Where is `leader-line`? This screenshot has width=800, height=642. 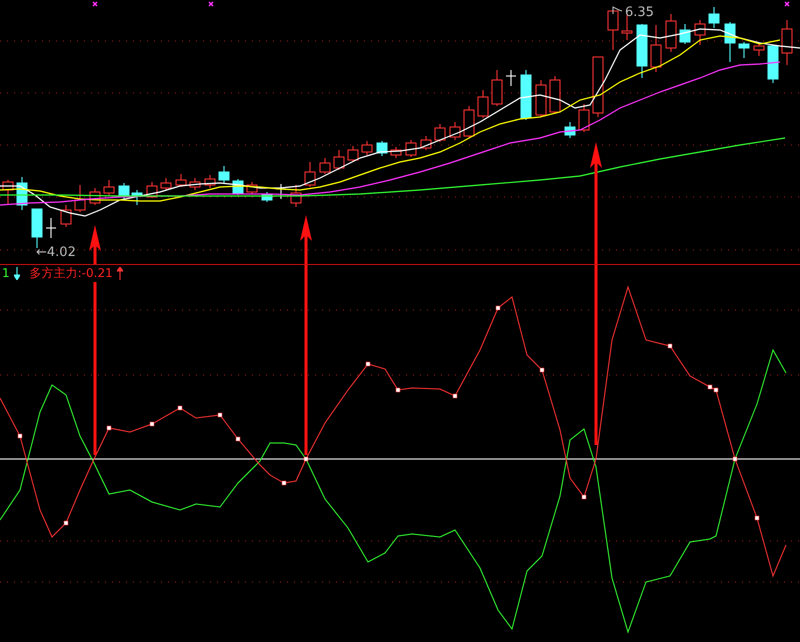 leader-line is located at coordinates (617, 10).